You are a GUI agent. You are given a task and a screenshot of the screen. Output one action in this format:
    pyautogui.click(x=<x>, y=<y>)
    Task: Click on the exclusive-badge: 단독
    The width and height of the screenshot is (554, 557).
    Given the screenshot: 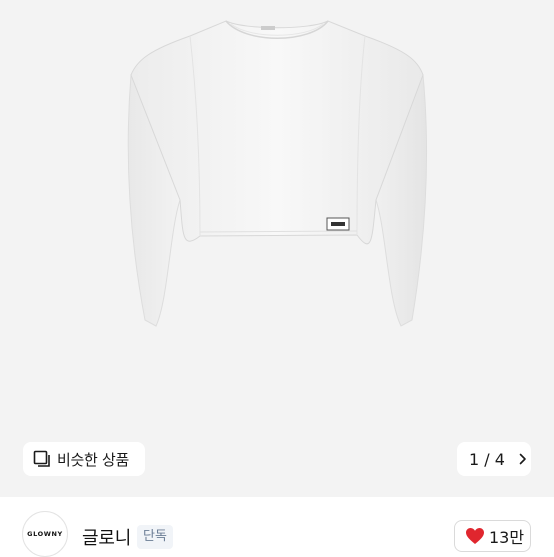 What is the action you would take?
    pyautogui.click(x=155, y=537)
    